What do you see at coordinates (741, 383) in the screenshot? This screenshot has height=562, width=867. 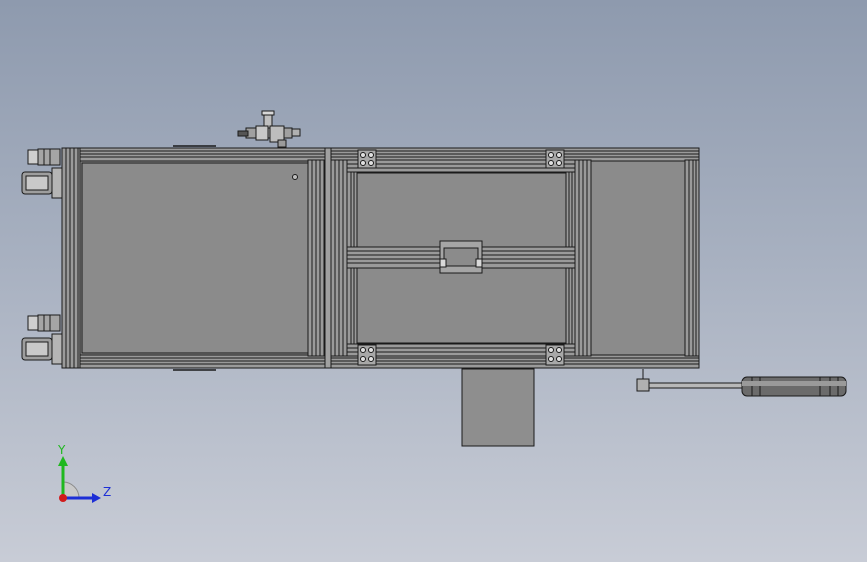 I see `push-handle` at bounding box center [741, 383].